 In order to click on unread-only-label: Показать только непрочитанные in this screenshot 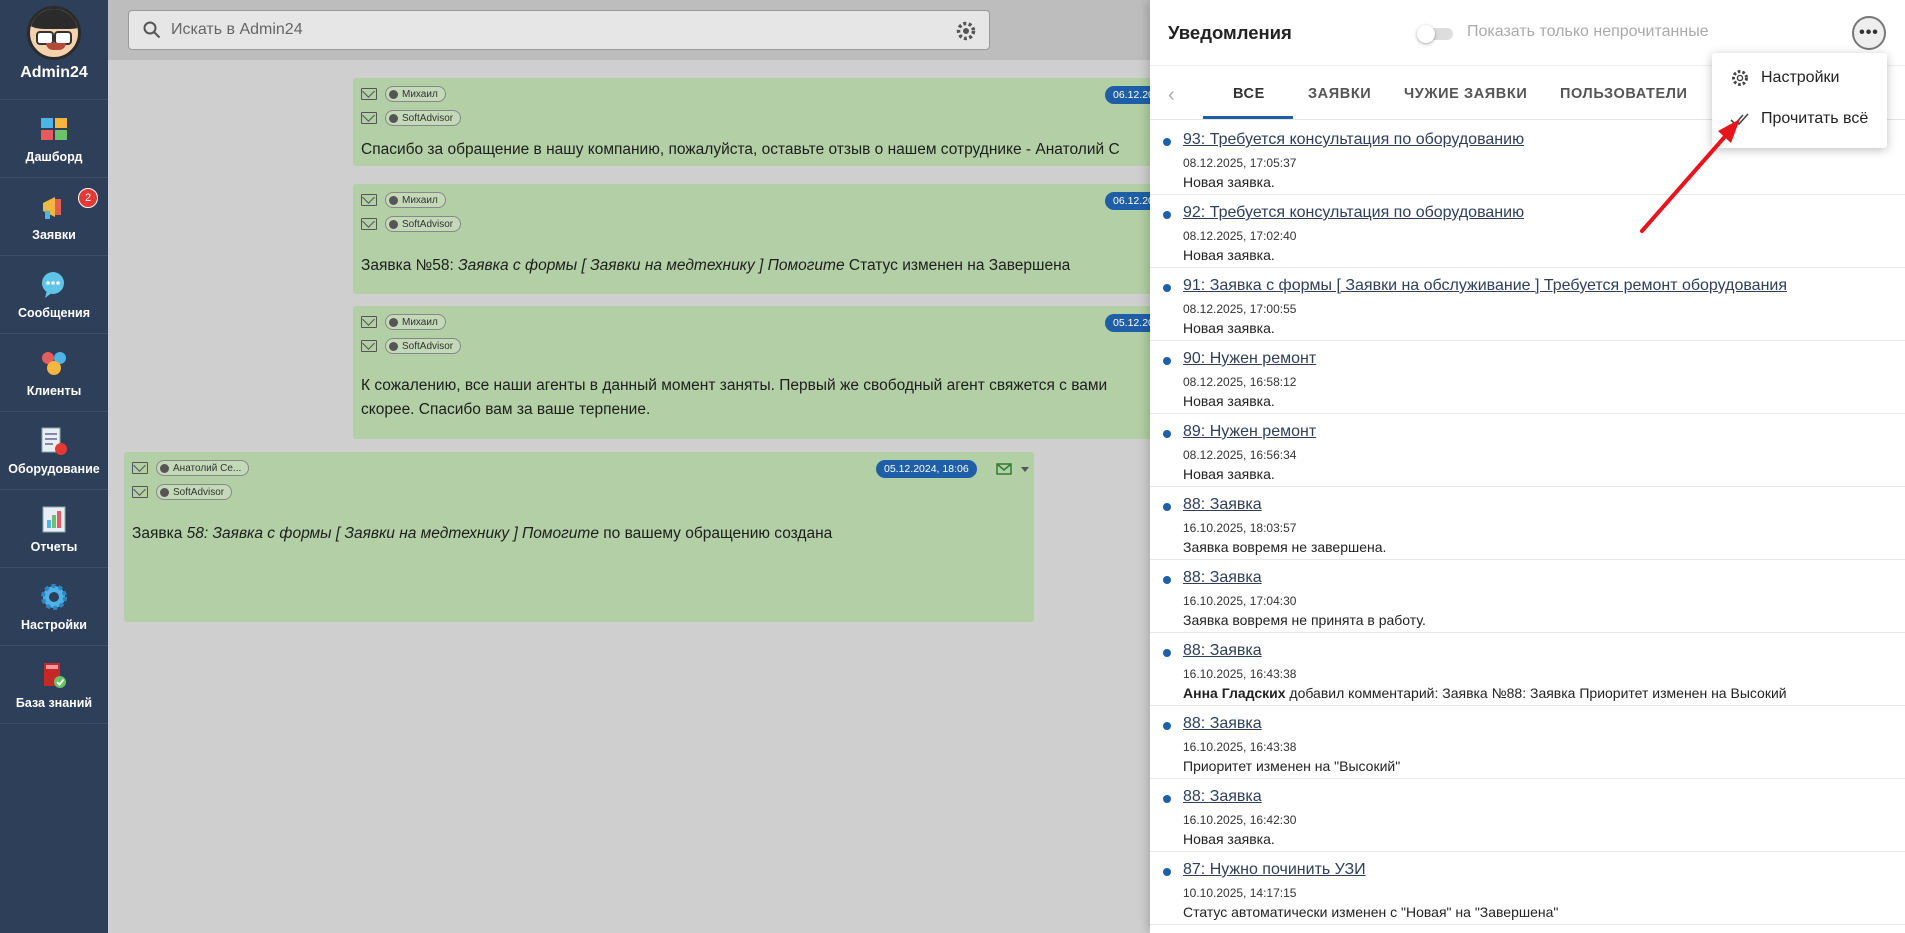, I will do `click(1588, 32)`.